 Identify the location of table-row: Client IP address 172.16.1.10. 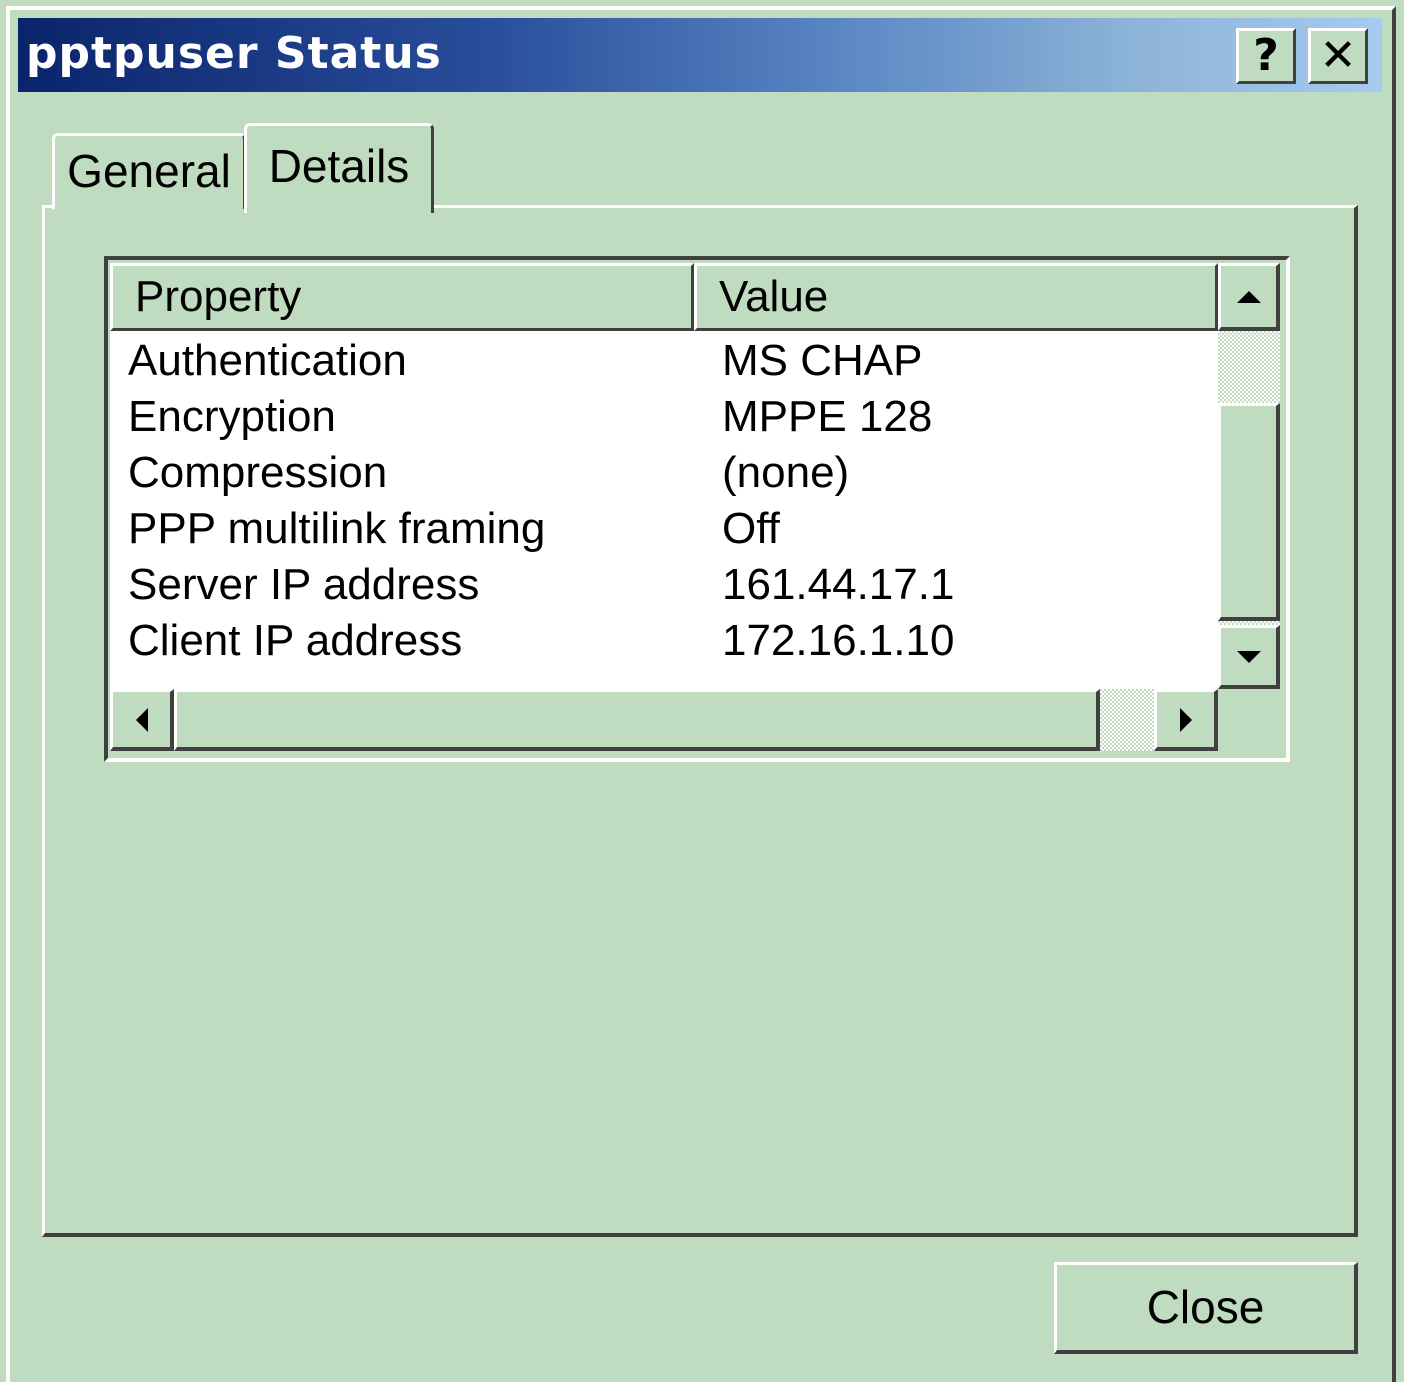
(664, 641).